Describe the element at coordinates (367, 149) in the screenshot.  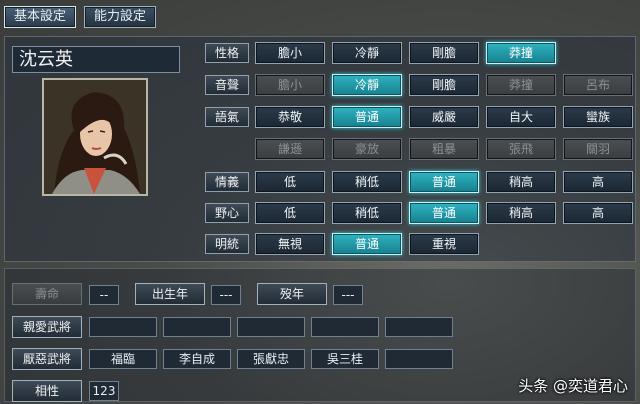
I see `tone-extra-option: 豪放` at that location.